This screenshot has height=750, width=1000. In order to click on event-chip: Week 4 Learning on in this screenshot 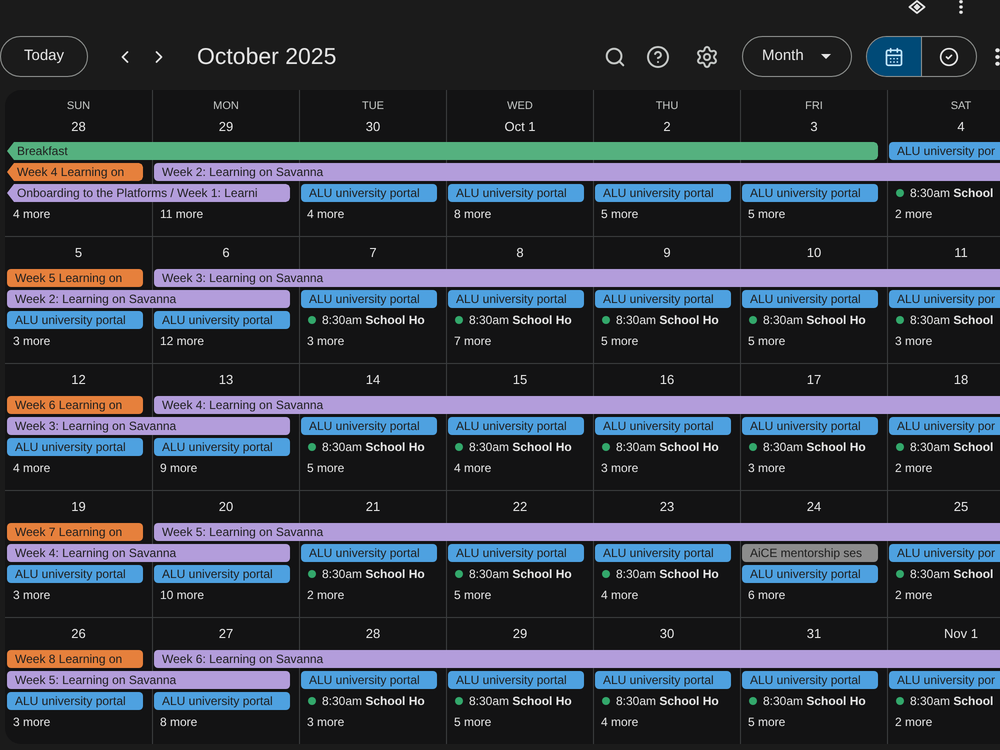, I will do `click(75, 172)`.